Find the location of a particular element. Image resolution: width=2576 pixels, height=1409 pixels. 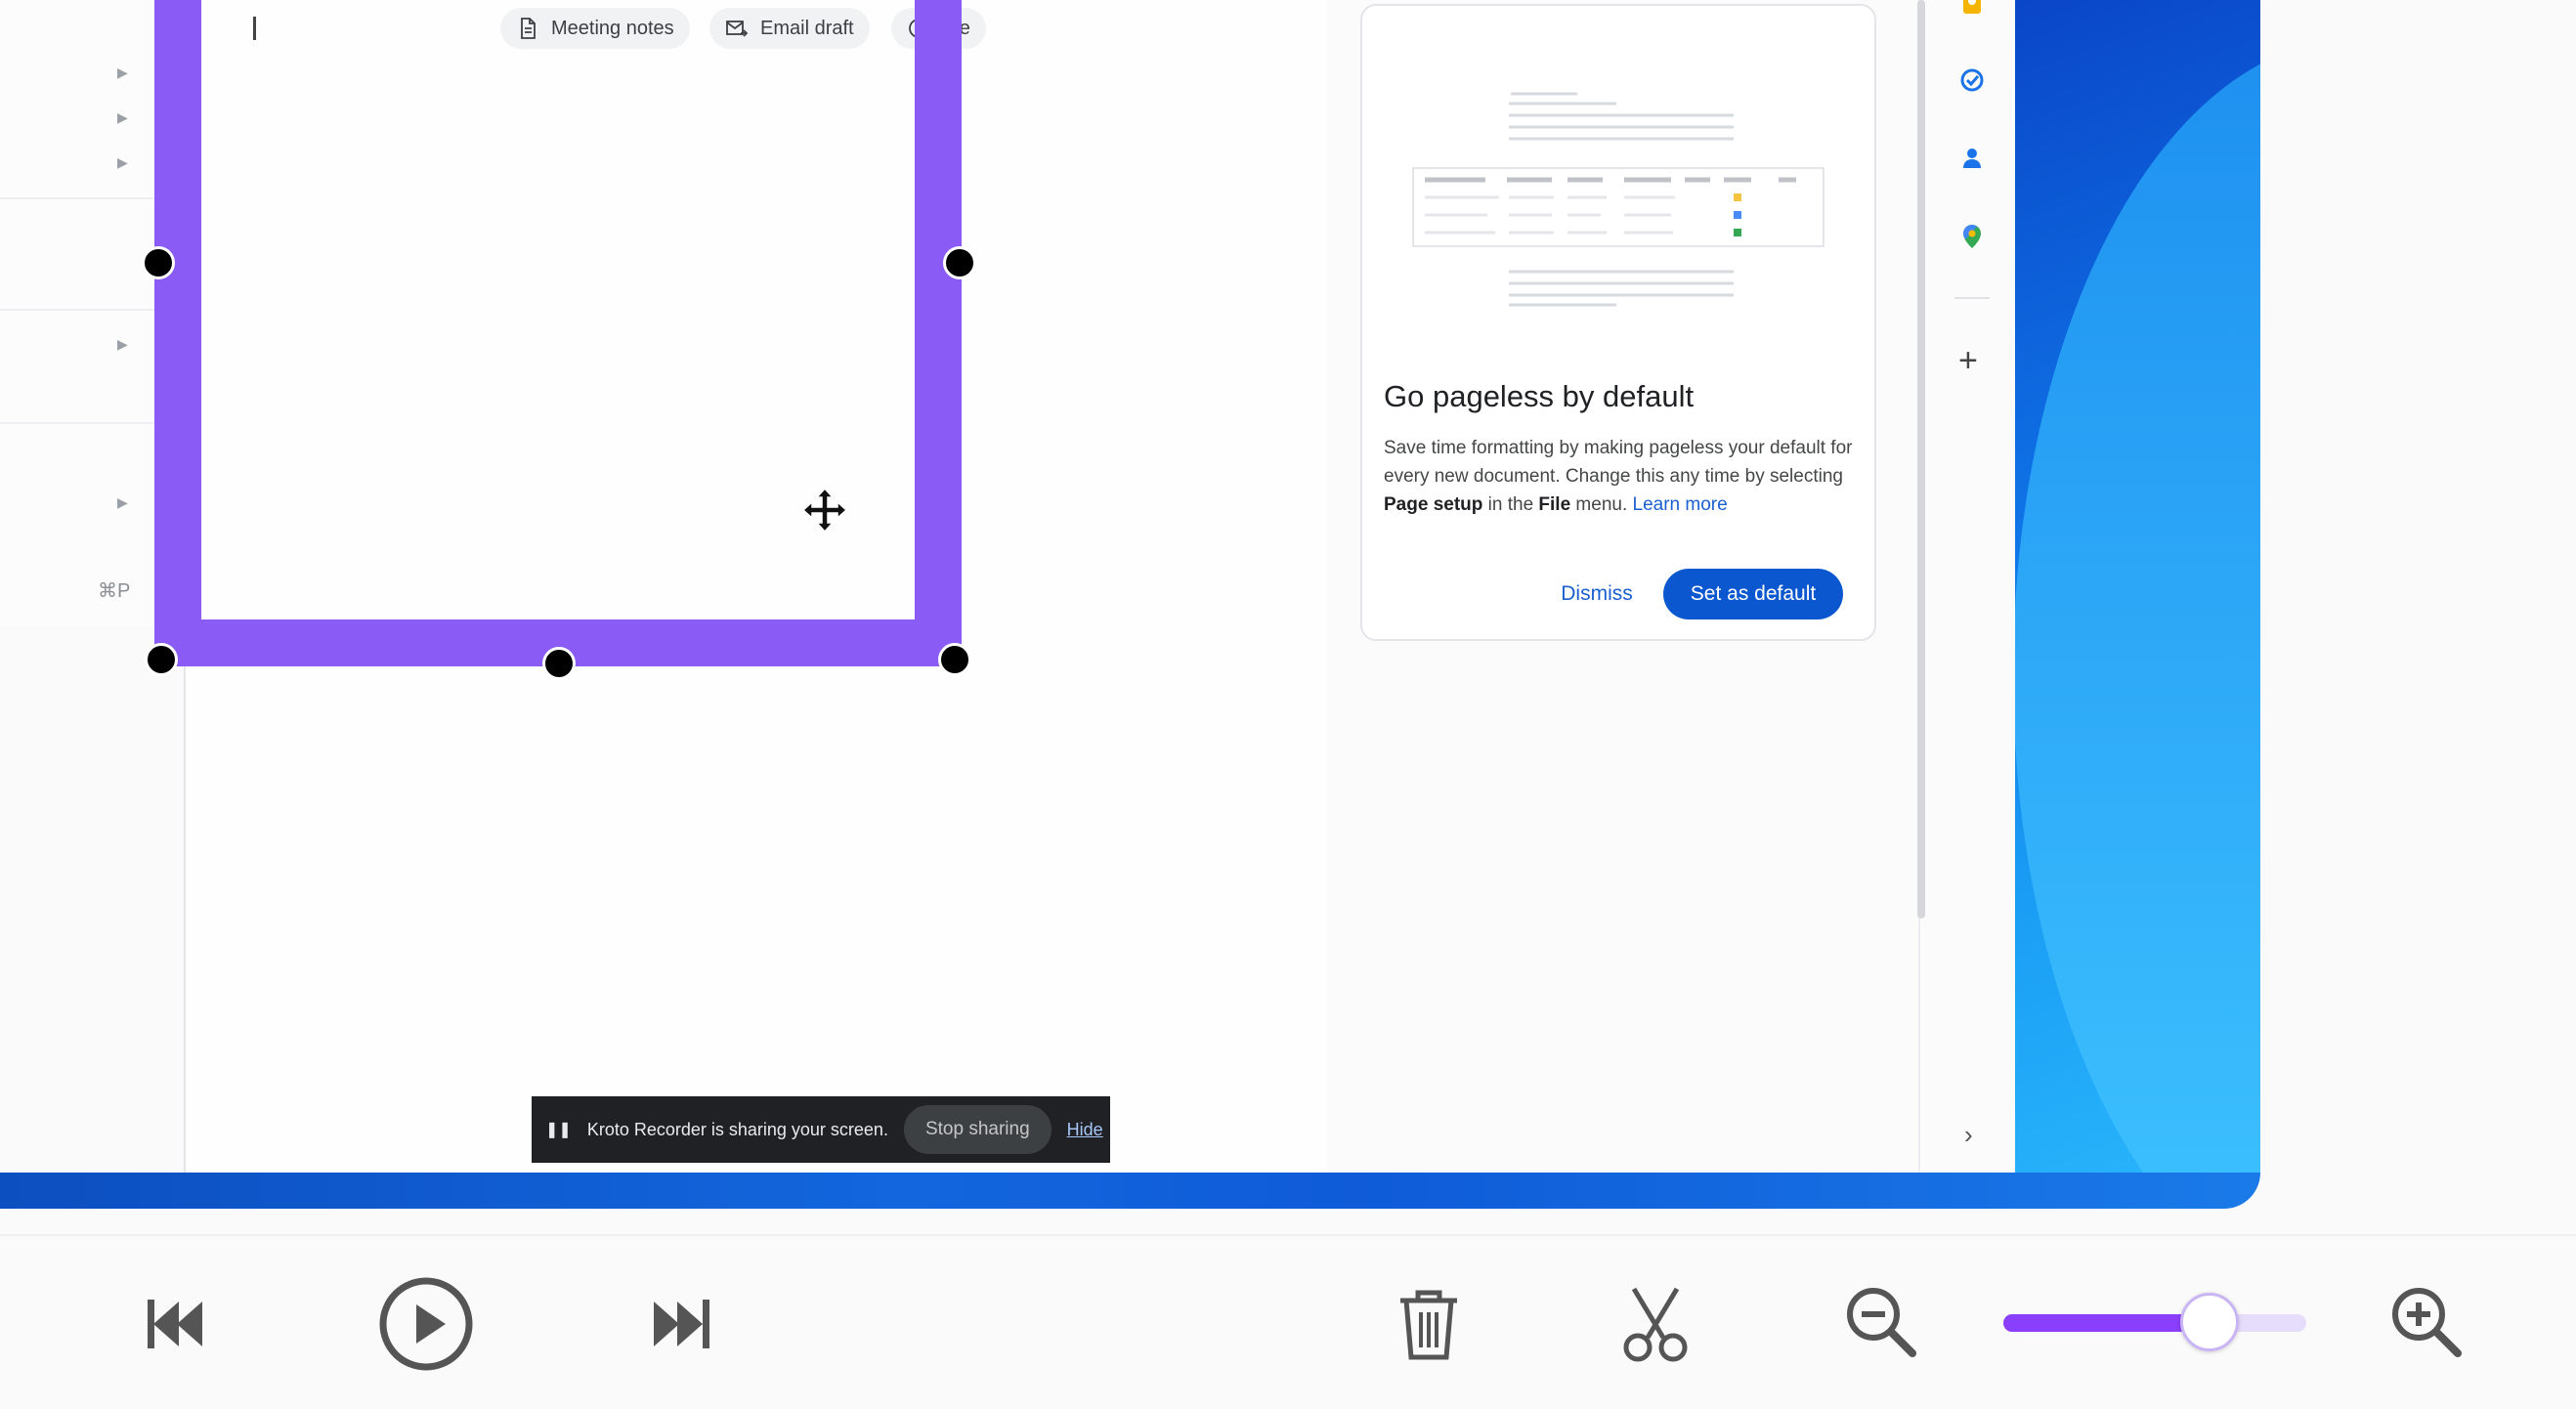

print-shortcut: ⌘P is located at coordinates (115, 591).